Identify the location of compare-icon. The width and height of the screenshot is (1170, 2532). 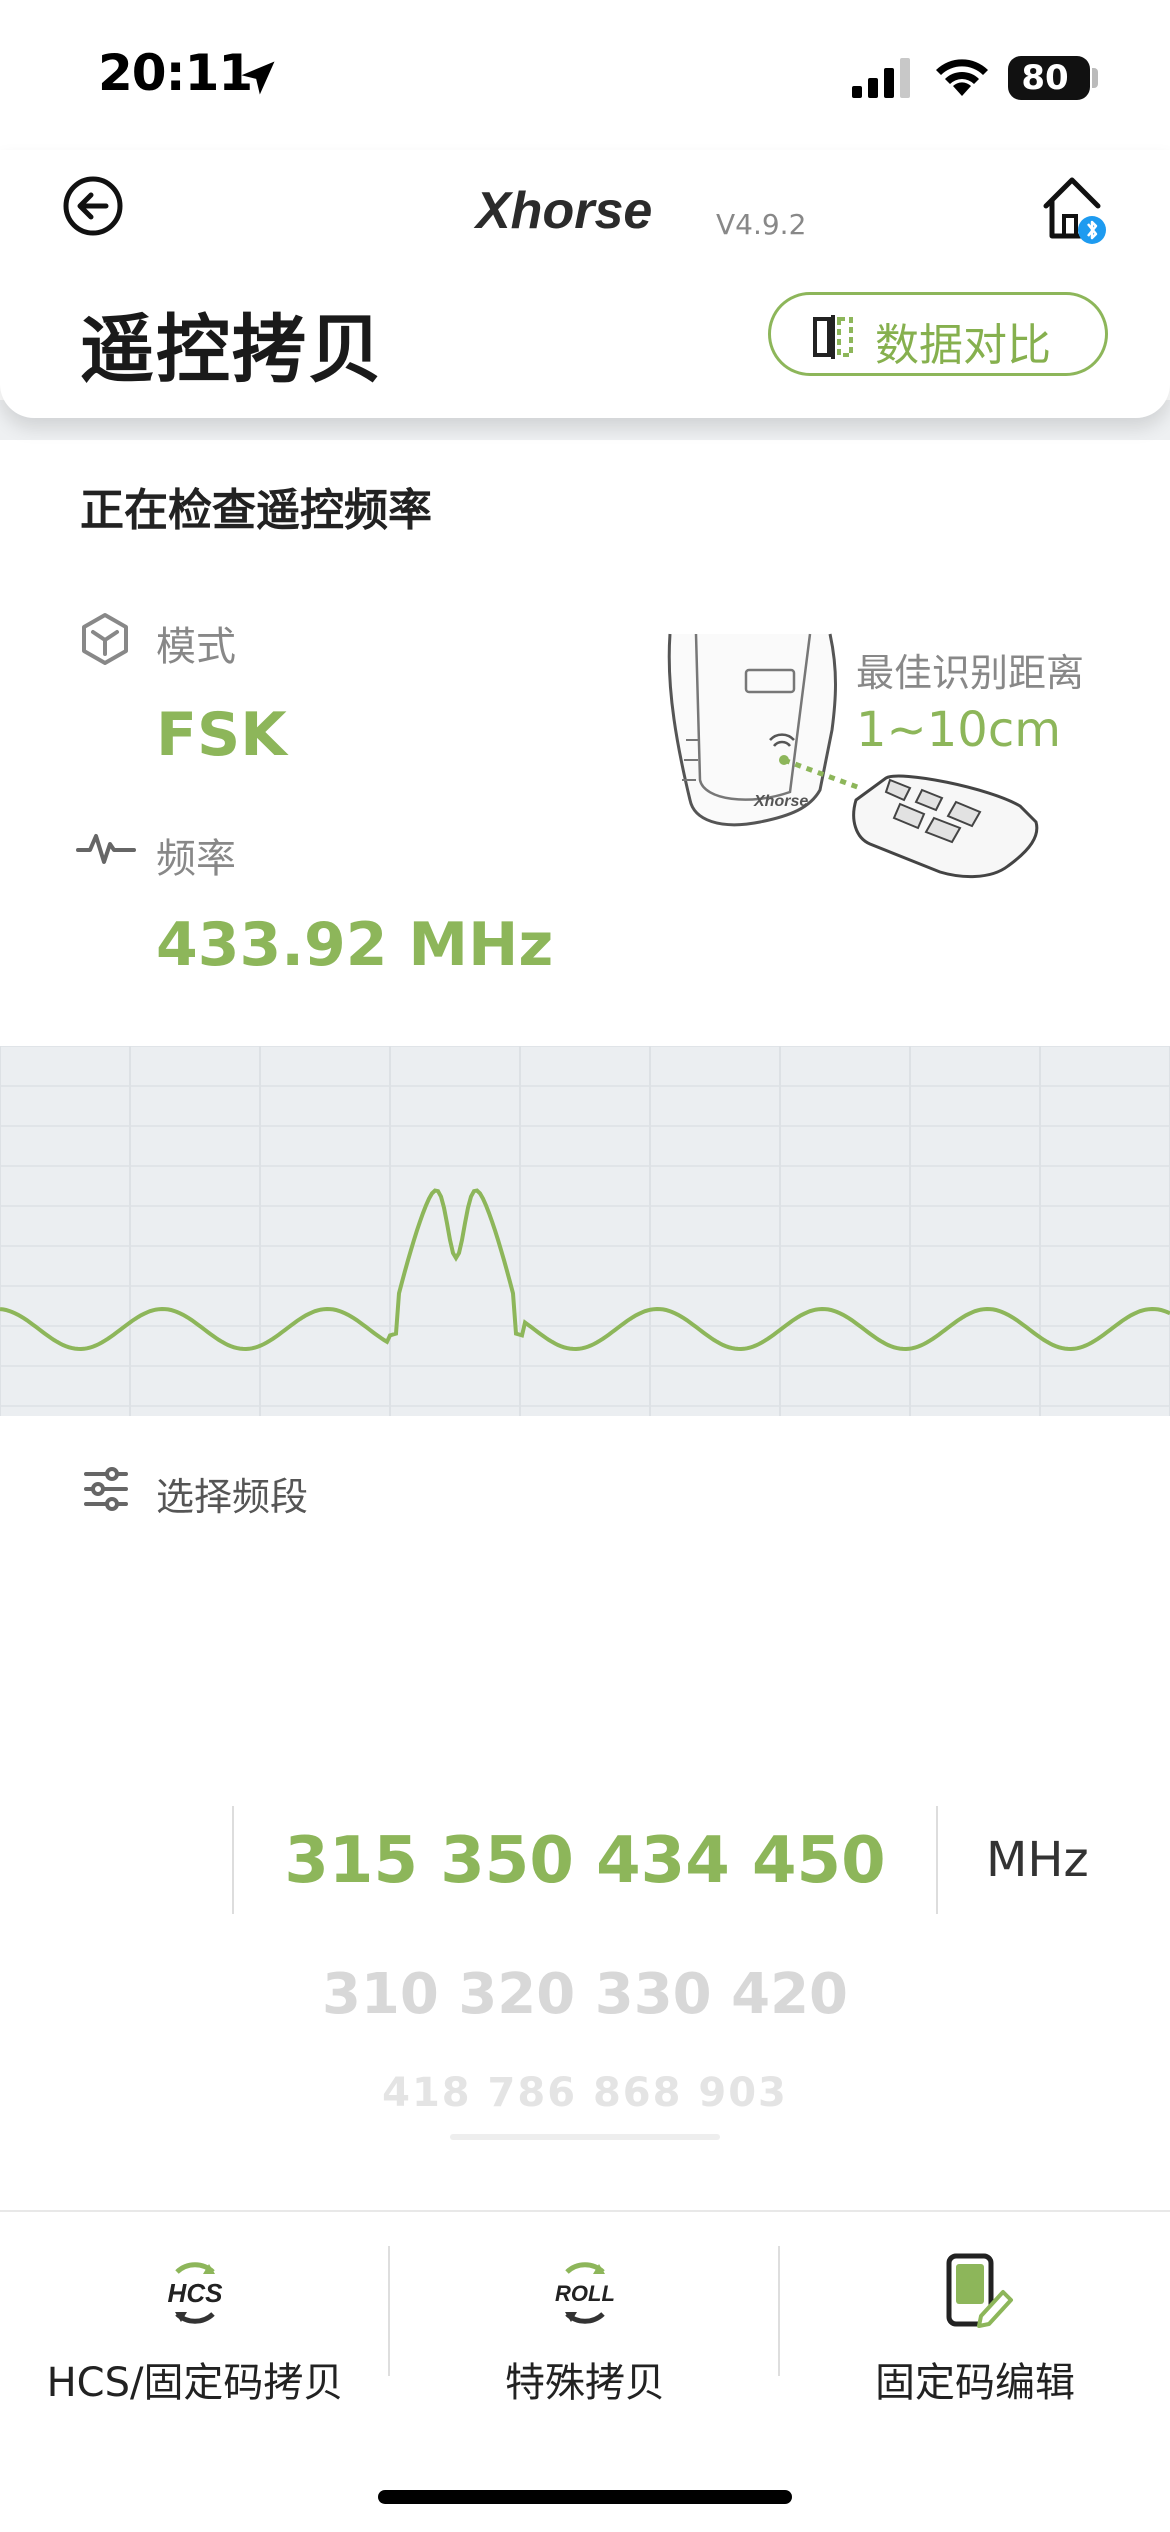
(833, 337).